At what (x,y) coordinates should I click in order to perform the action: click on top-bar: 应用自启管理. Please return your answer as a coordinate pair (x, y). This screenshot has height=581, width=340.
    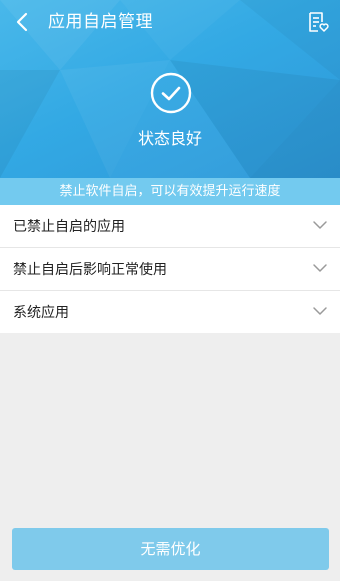
    Looking at the image, I should click on (170, 22).